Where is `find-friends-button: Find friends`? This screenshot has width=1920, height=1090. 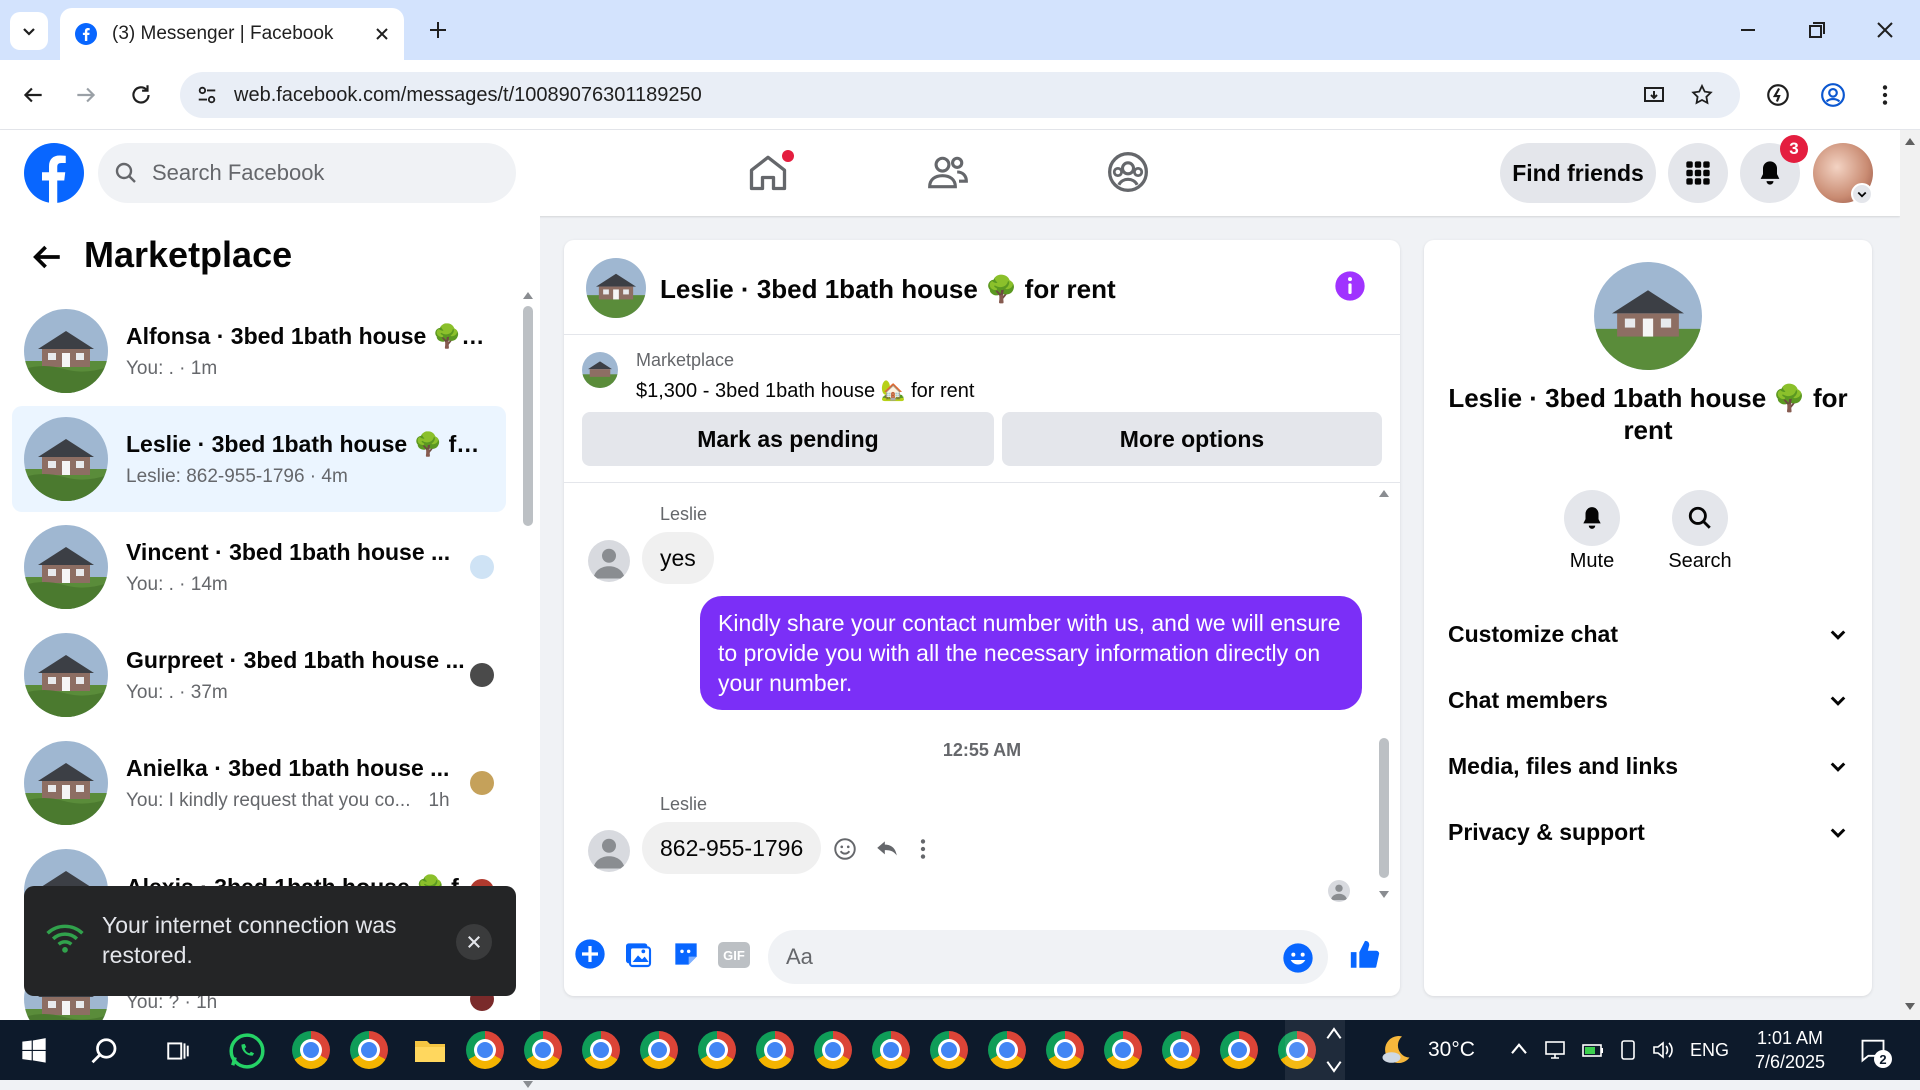
find-friends-button: Find friends is located at coordinates (1578, 173).